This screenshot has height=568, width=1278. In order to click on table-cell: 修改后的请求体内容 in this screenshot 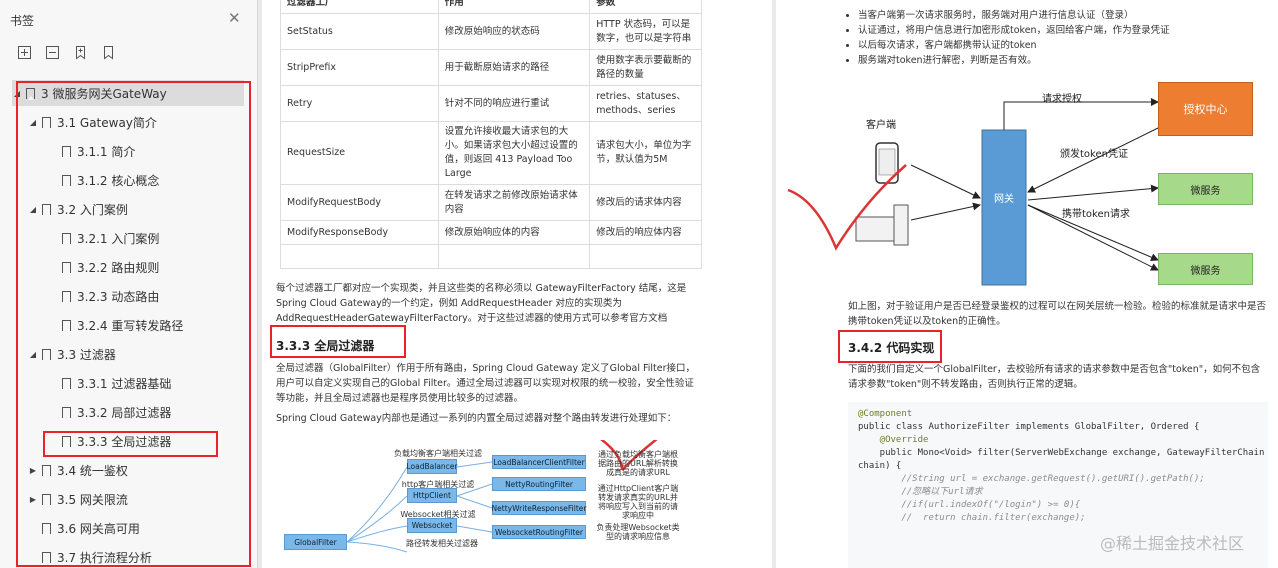, I will do `click(645, 202)`.